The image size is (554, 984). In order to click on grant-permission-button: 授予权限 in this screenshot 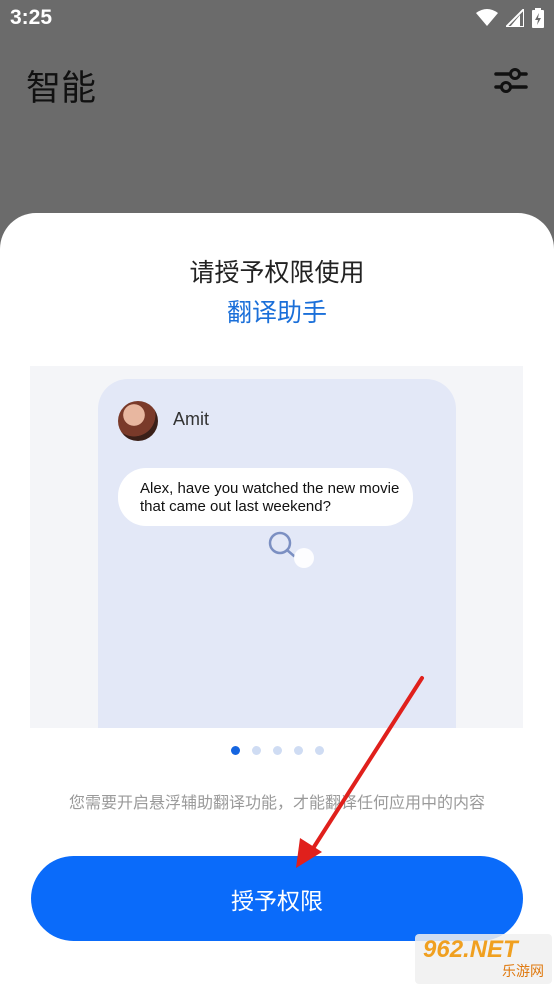, I will do `click(277, 898)`.